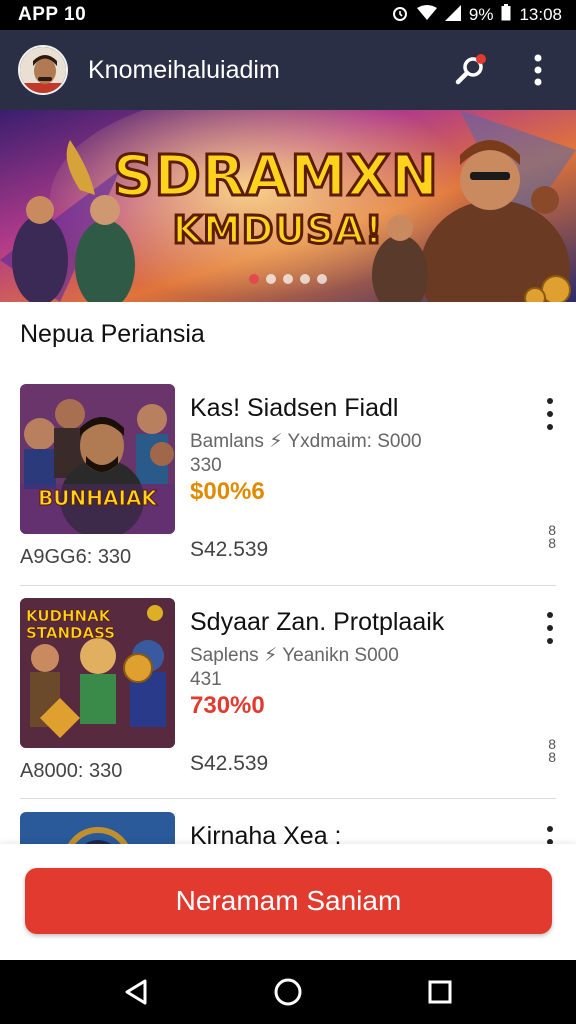 The width and height of the screenshot is (576, 1024). I want to click on status-right: 9% 13:08, so click(476, 15).